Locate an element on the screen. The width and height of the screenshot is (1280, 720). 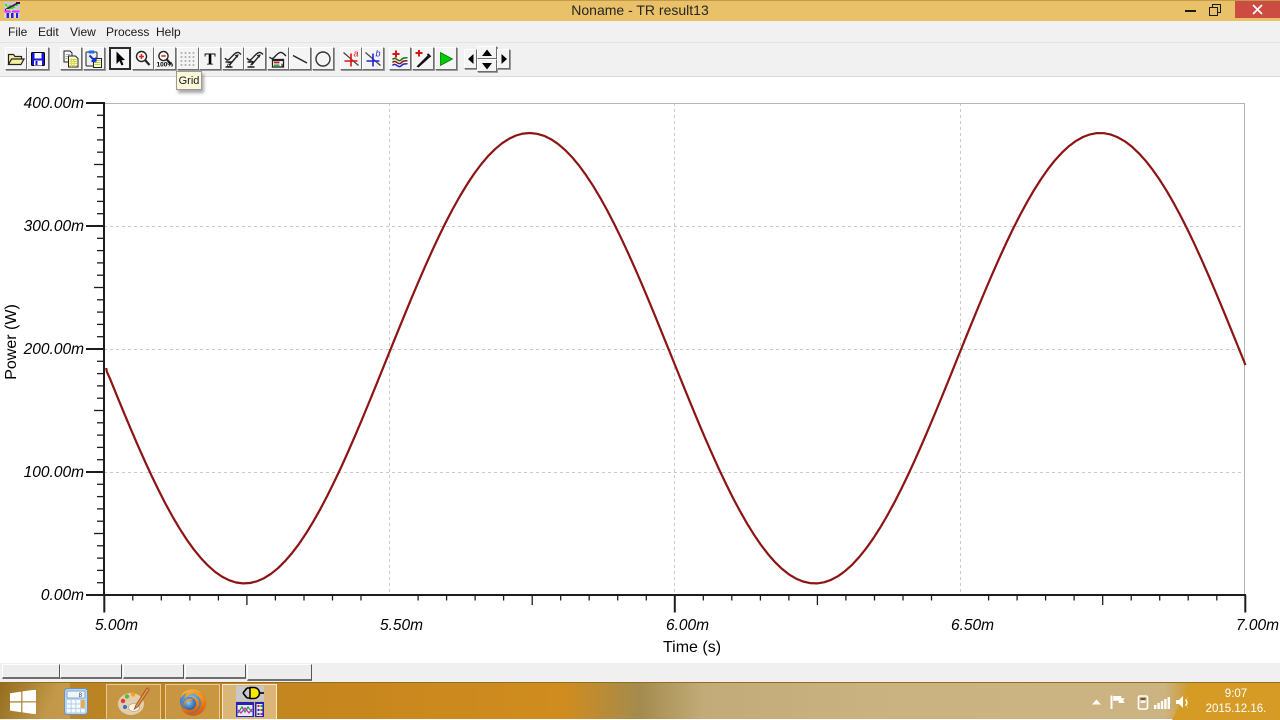
svg-text: 100% is located at coordinates (165, 64).